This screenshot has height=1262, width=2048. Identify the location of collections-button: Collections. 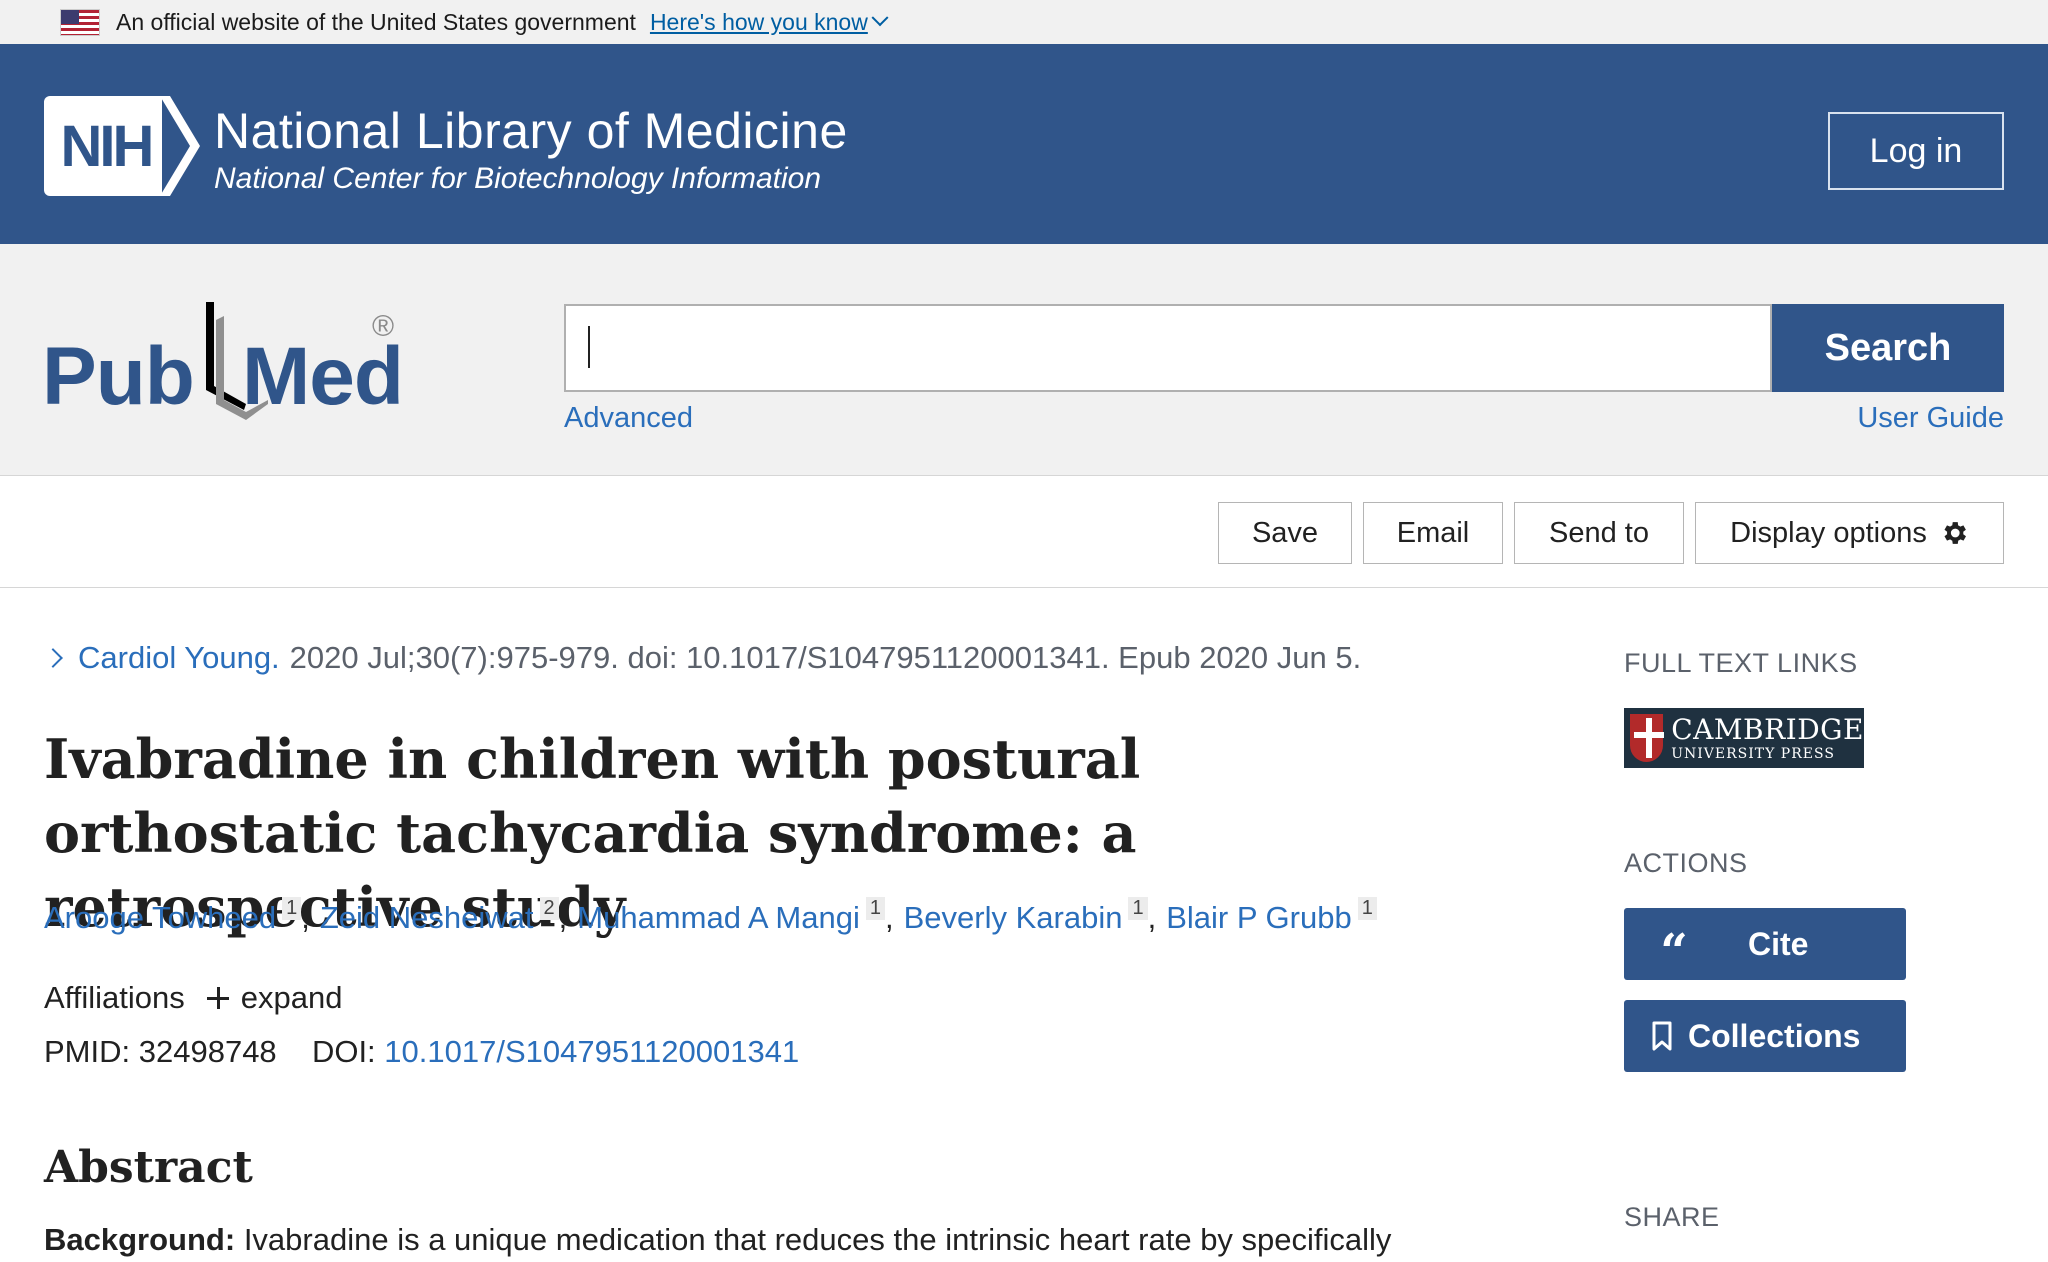
(1765, 1036).